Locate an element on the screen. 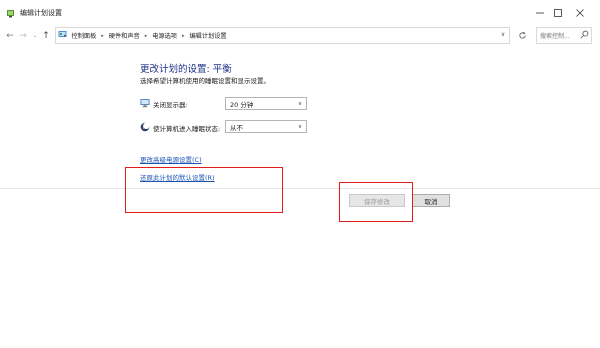  divider is located at coordinates (300, 188).